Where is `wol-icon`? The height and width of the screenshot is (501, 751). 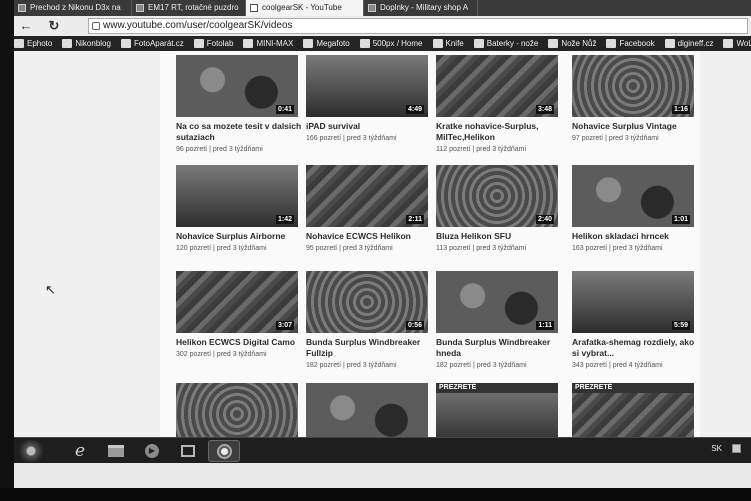
wol-icon is located at coordinates (728, 43).